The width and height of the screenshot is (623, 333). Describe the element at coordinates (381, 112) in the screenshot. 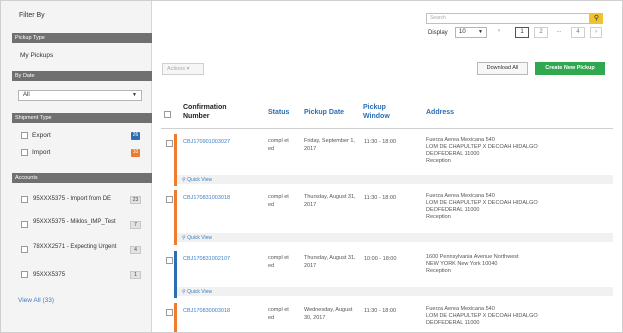

I see `pickup-window-header: Pickup Window` at that location.